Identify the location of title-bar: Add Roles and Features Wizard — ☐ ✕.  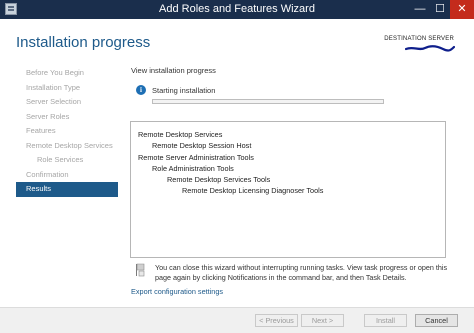
(237, 9).